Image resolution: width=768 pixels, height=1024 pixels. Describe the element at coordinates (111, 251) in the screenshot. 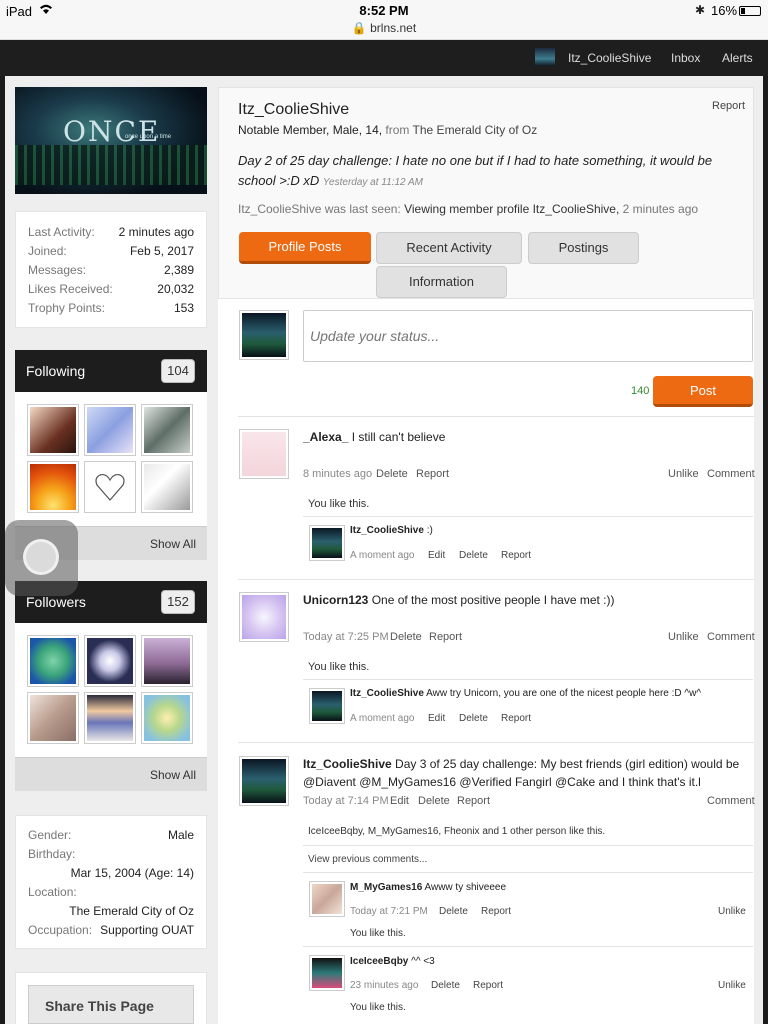

I see `stat-joined: Joined: Feb 5, 2017` at that location.